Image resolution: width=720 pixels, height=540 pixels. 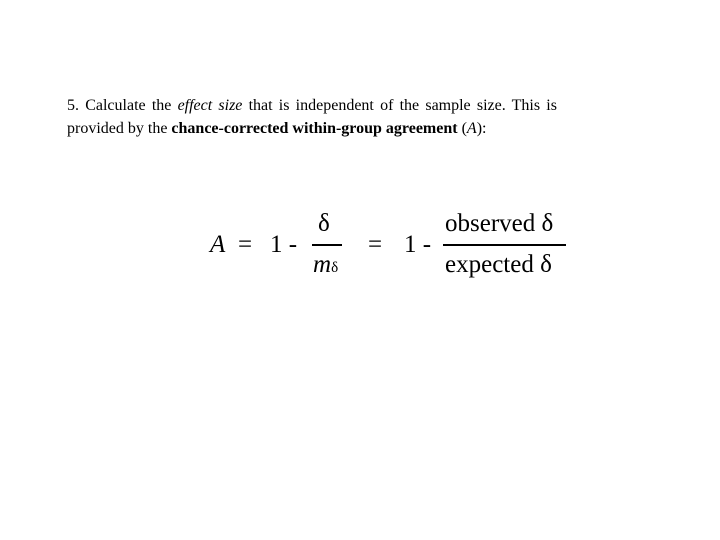 I want to click on a-symbol: A, so click(x=471, y=128).